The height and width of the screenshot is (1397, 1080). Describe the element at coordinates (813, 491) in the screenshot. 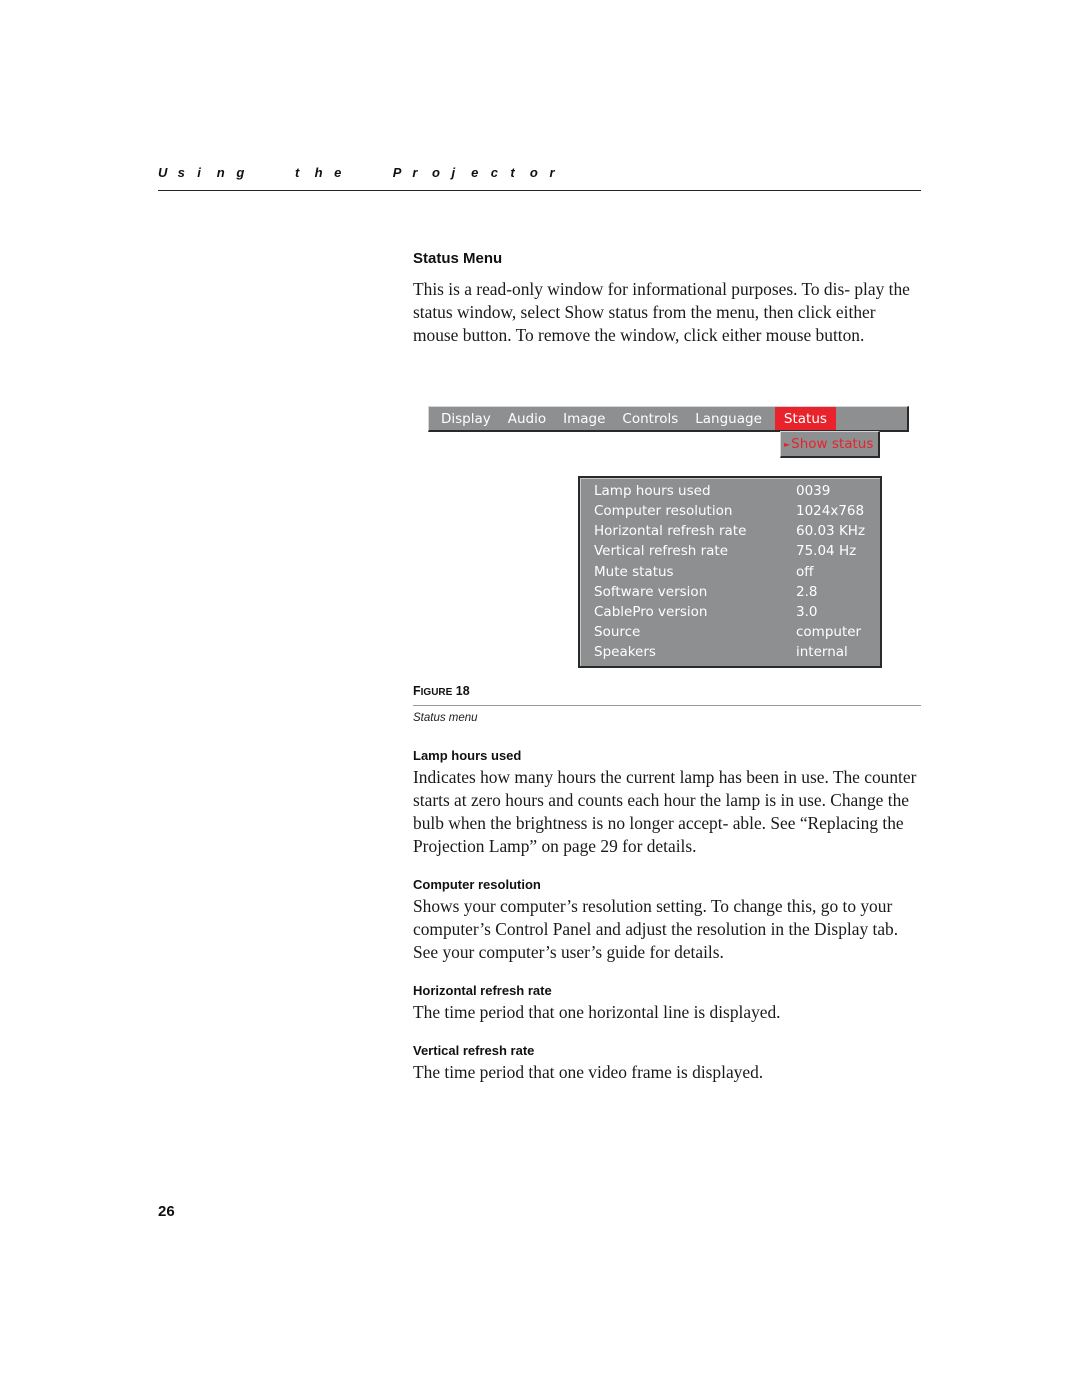

I see `status-value: 0039` at that location.